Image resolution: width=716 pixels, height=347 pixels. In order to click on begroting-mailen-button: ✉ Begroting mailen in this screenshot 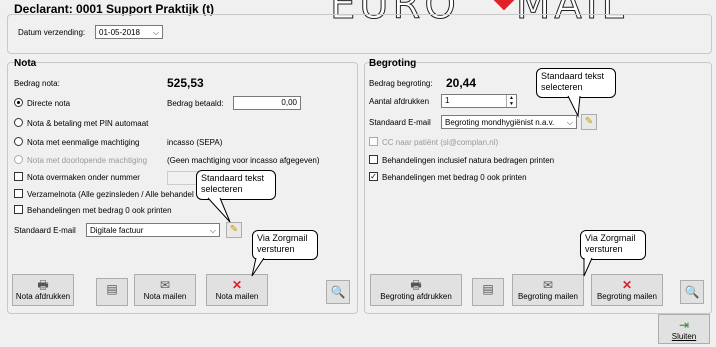, I will do `click(548, 290)`.